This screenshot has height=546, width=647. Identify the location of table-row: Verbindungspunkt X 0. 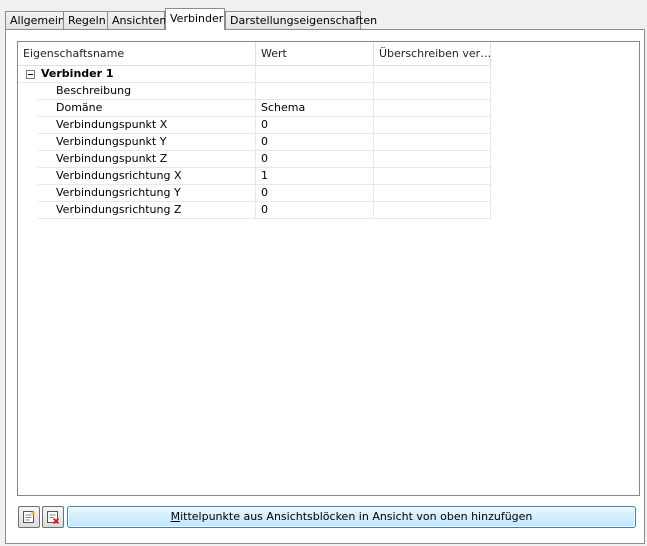
(254, 125).